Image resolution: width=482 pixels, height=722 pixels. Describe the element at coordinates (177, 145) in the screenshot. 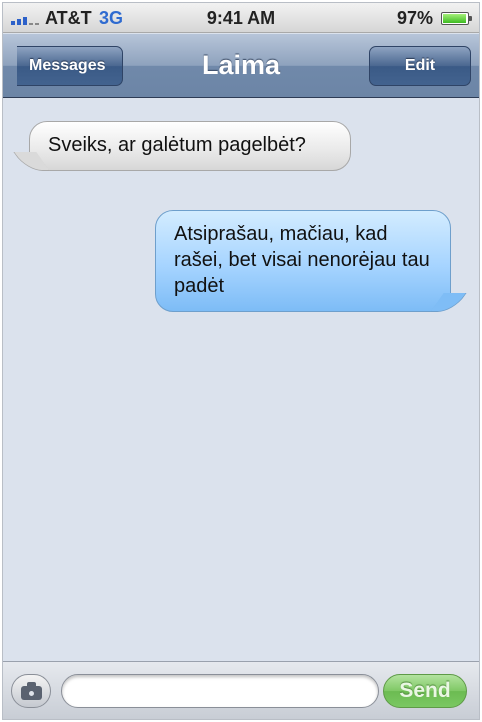

I see `message-text: Sveiks, ar galėtum pagelbėt?` at that location.